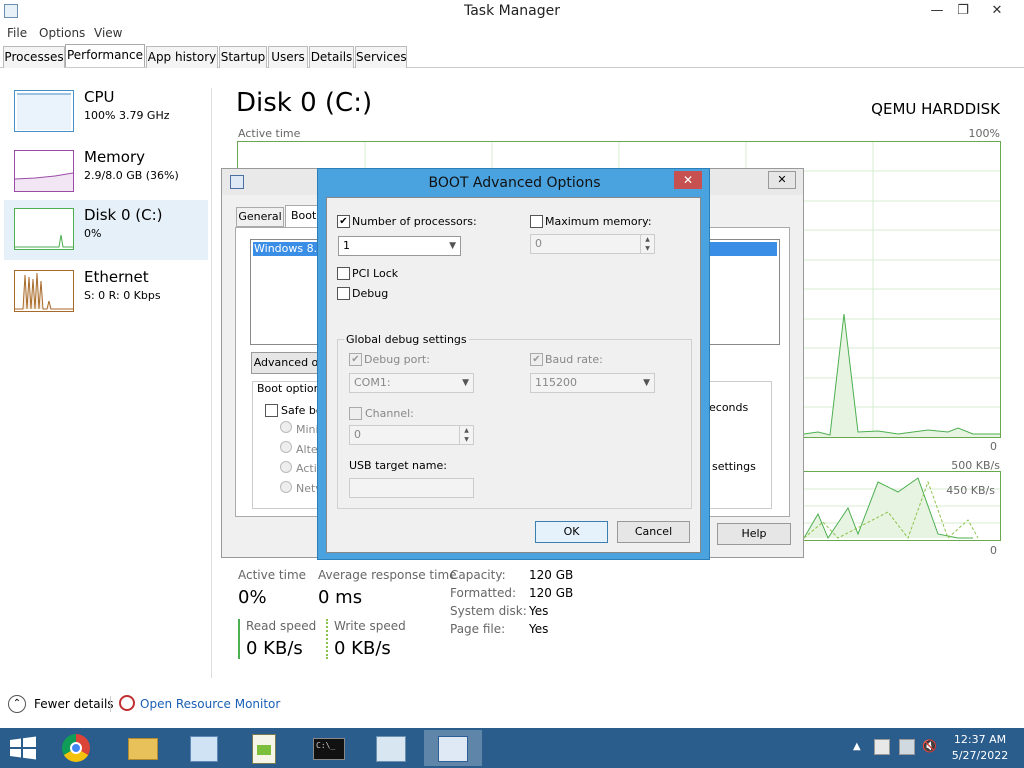  Describe the element at coordinates (286, 363) in the screenshot. I see `advanced-options-button: Advanced o` at that location.